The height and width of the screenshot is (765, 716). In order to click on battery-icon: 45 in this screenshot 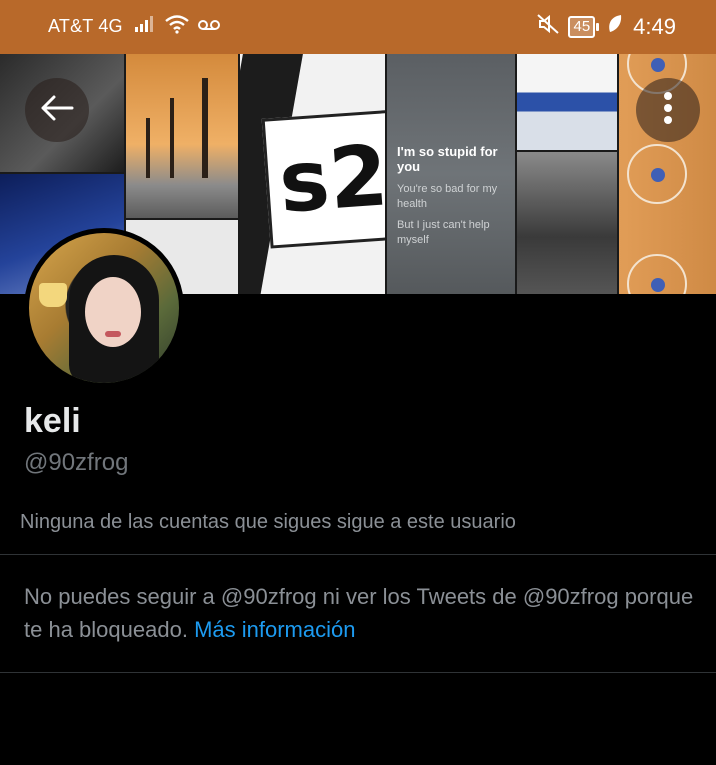, I will do `click(584, 26)`.